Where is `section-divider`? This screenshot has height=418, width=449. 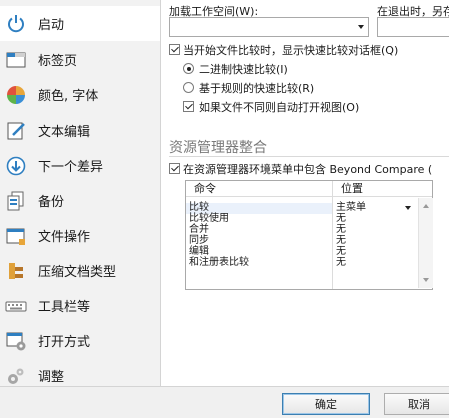
section-divider is located at coordinates (309, 156).